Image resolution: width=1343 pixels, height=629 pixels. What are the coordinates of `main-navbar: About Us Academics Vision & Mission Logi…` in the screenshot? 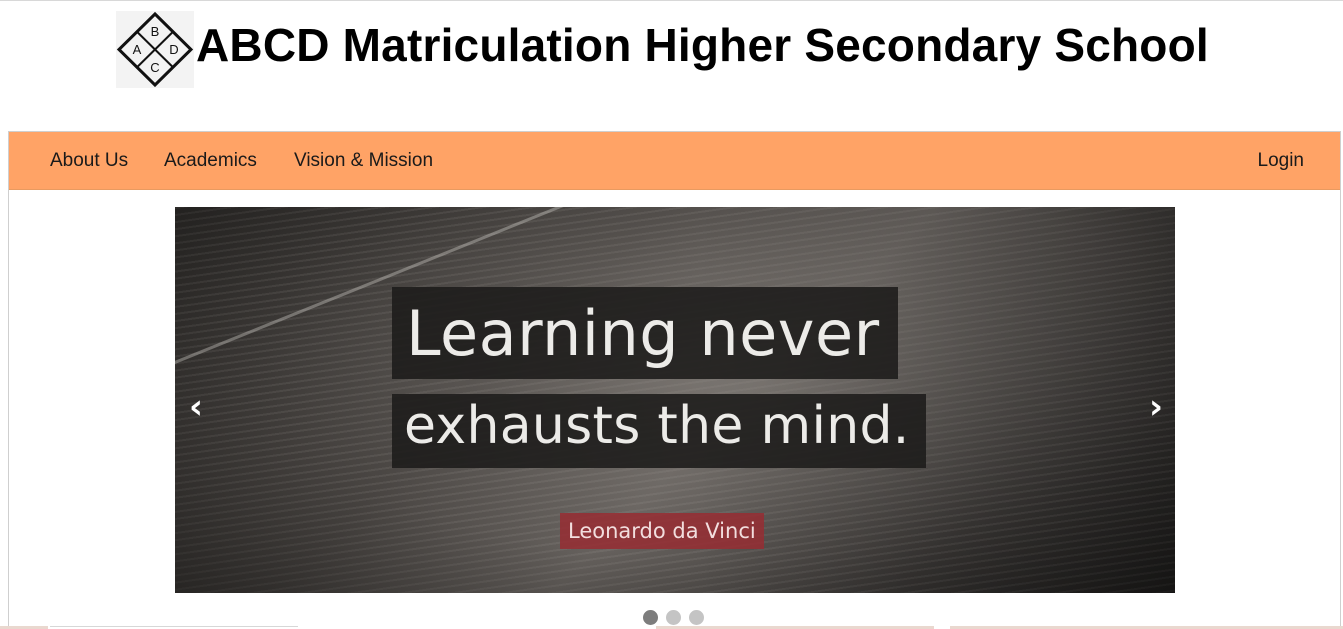 It's located at (674, 161).